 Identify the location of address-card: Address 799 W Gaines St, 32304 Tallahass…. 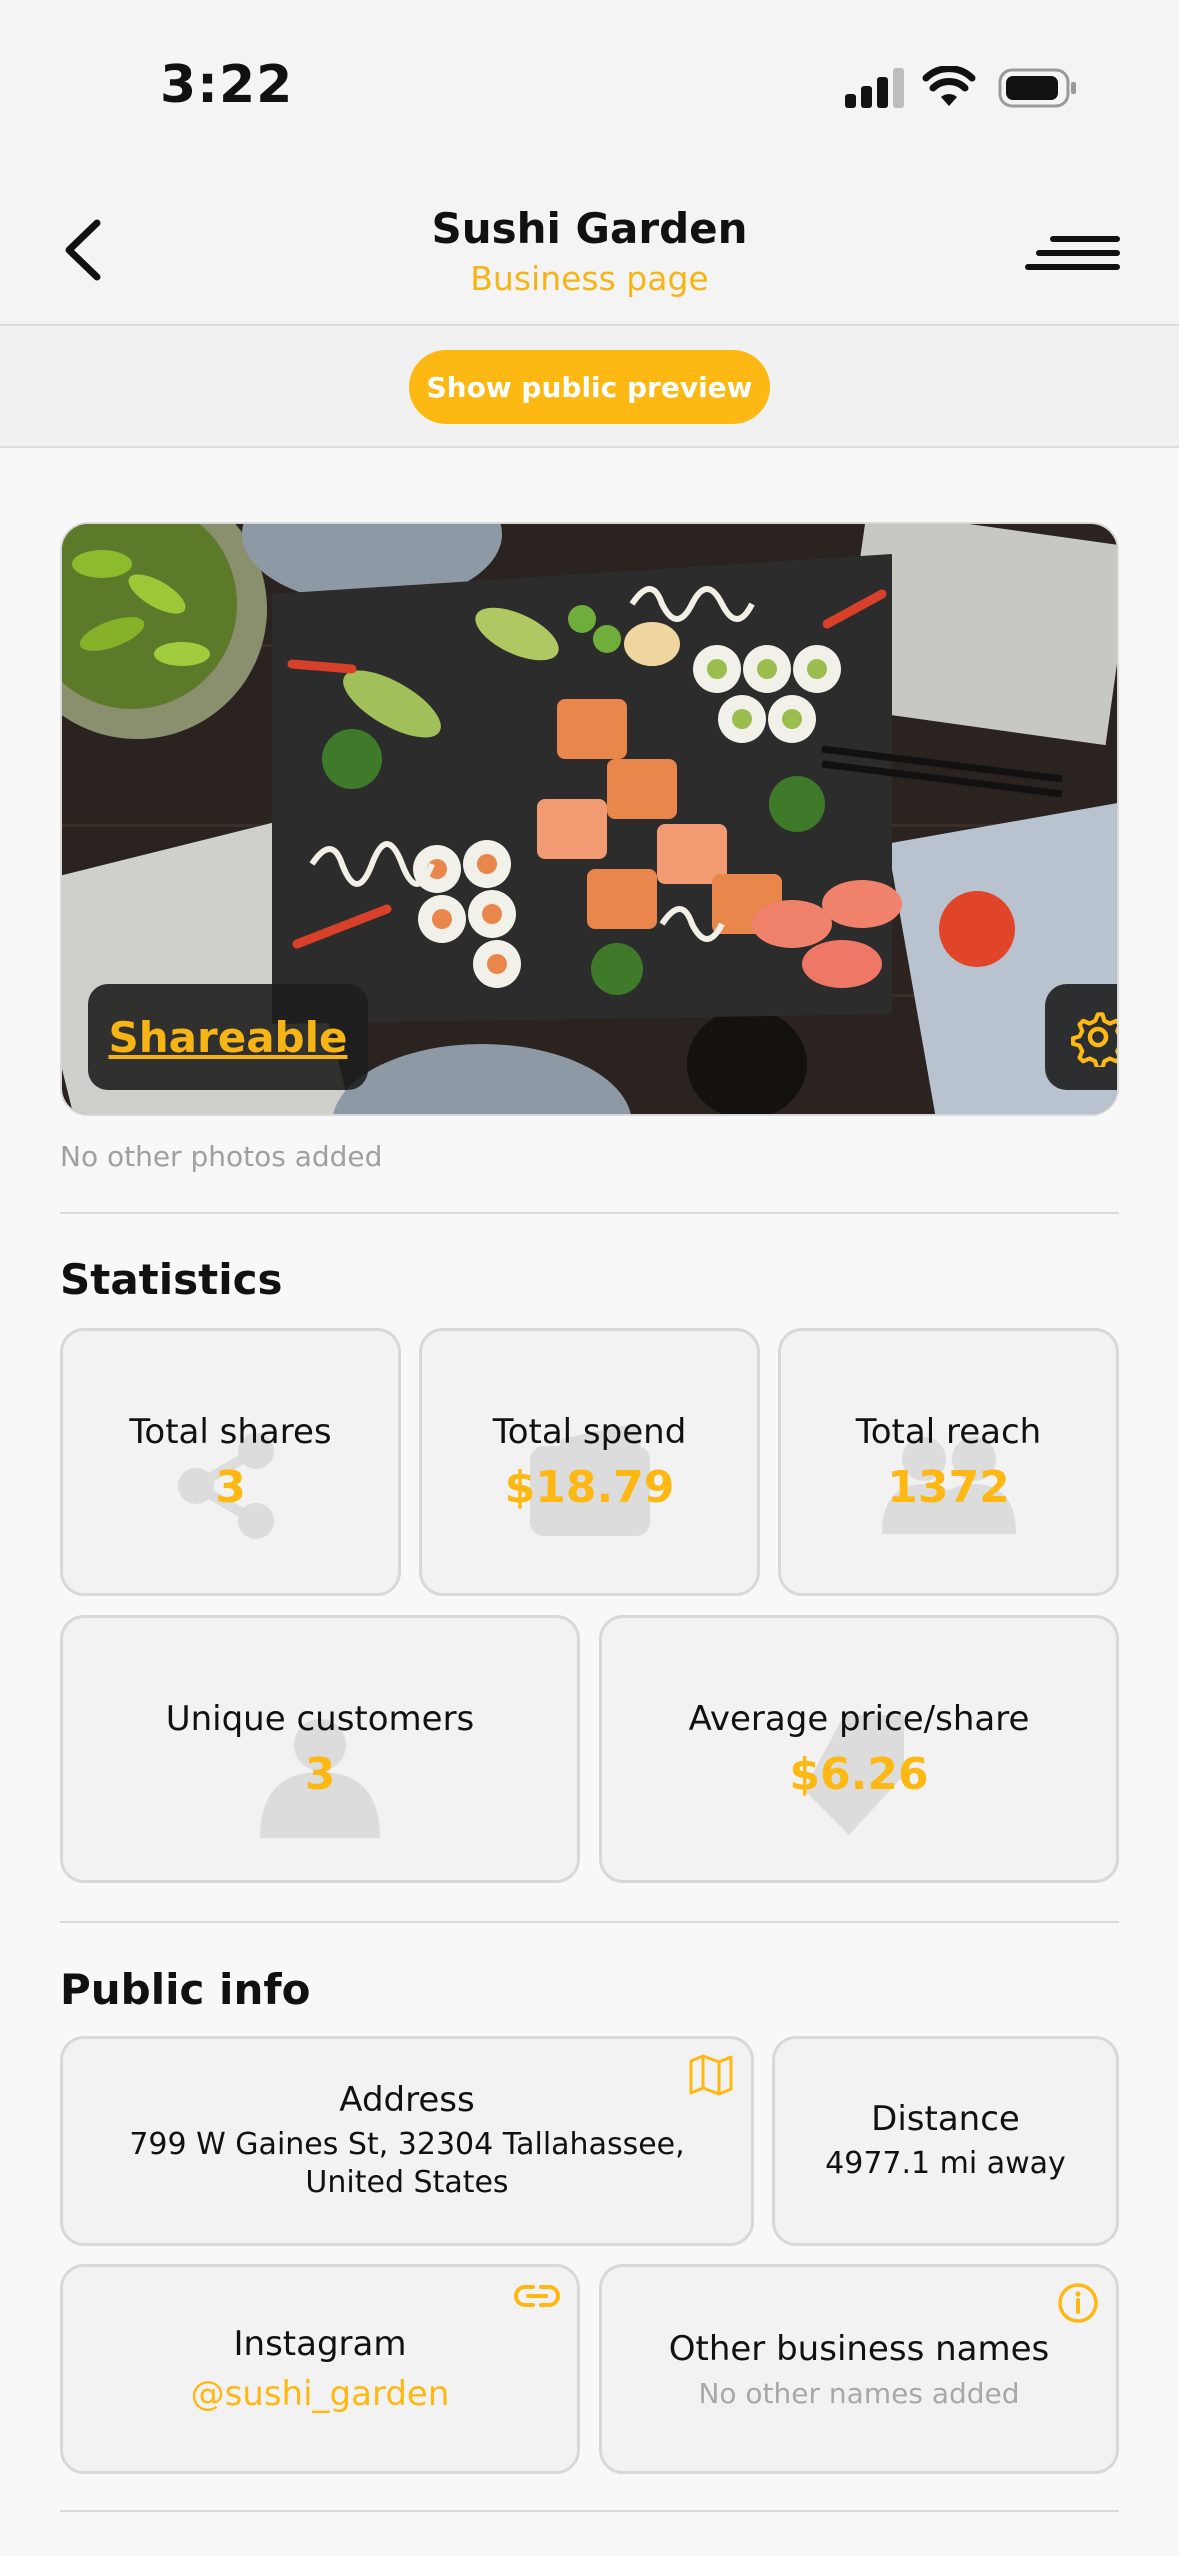
(407, 2141).